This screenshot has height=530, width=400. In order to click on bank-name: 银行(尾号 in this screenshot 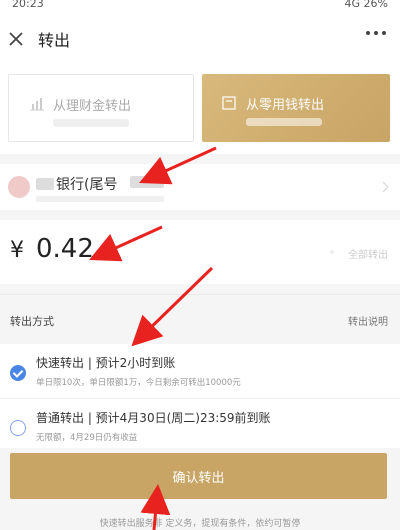, I will do `click(87, 185)`.